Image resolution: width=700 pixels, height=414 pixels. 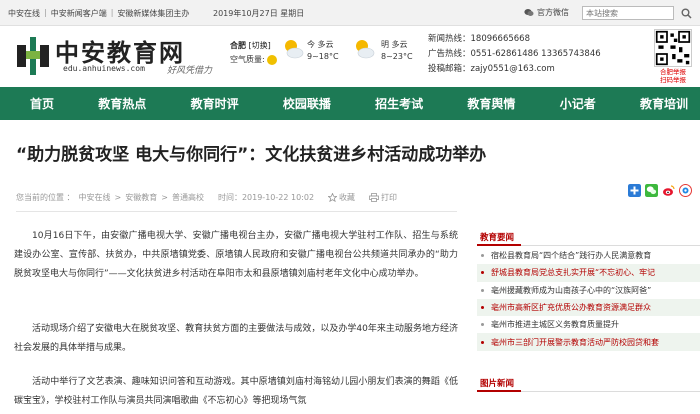 What do you see at coordinates (238, 45) in the screenshot?
I see `city-name: 合肥` at bounding box center [238, 45].